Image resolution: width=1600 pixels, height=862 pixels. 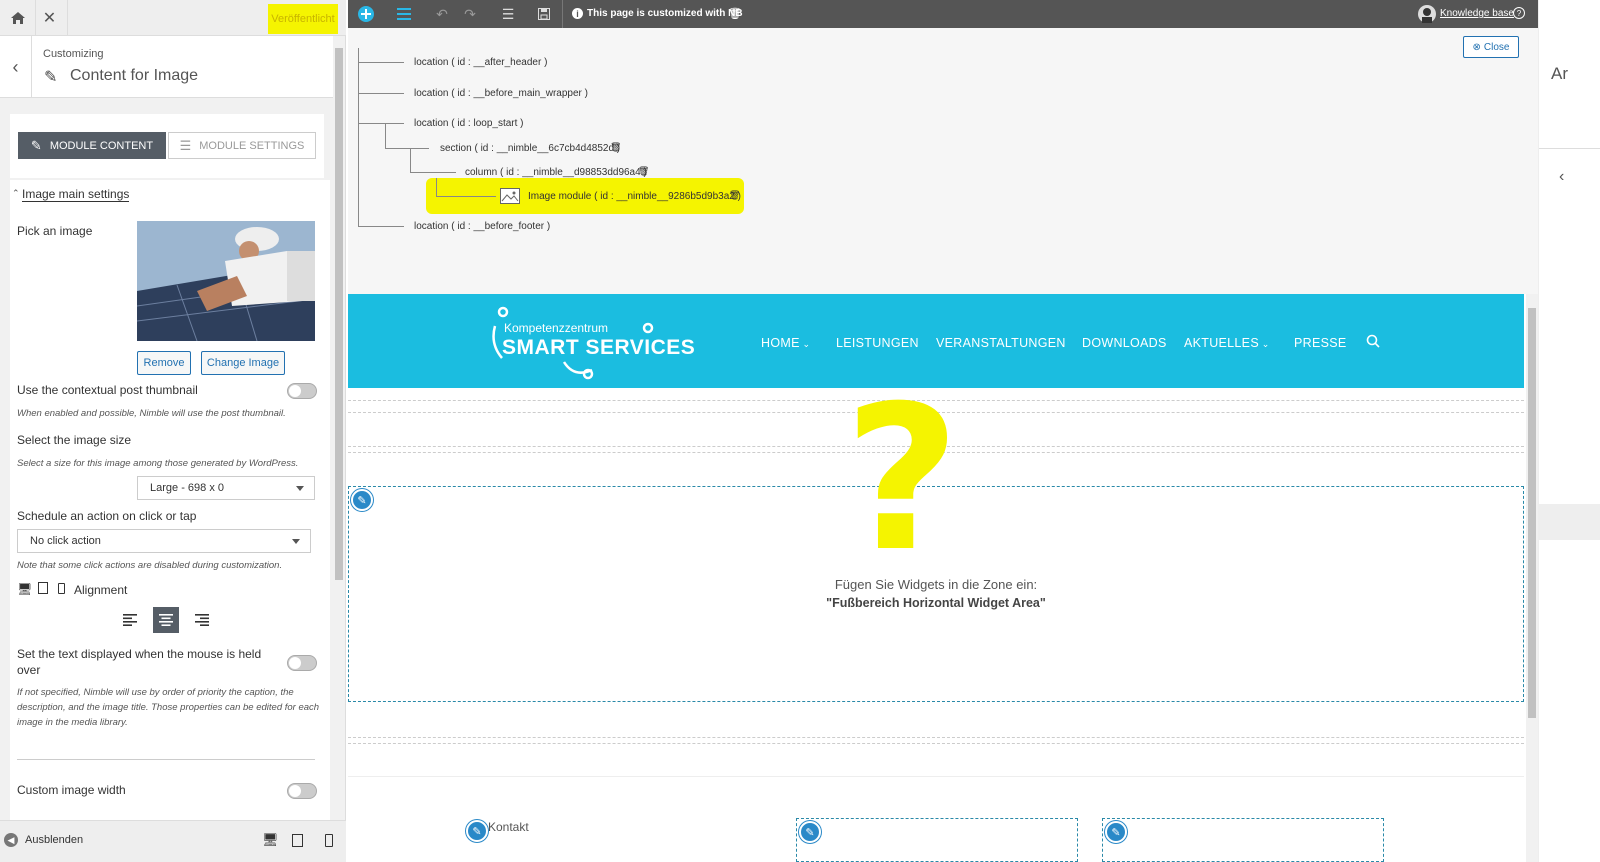 I want to click on knowledge-base-link: Knowledge base, so click(x=1477, y=13).